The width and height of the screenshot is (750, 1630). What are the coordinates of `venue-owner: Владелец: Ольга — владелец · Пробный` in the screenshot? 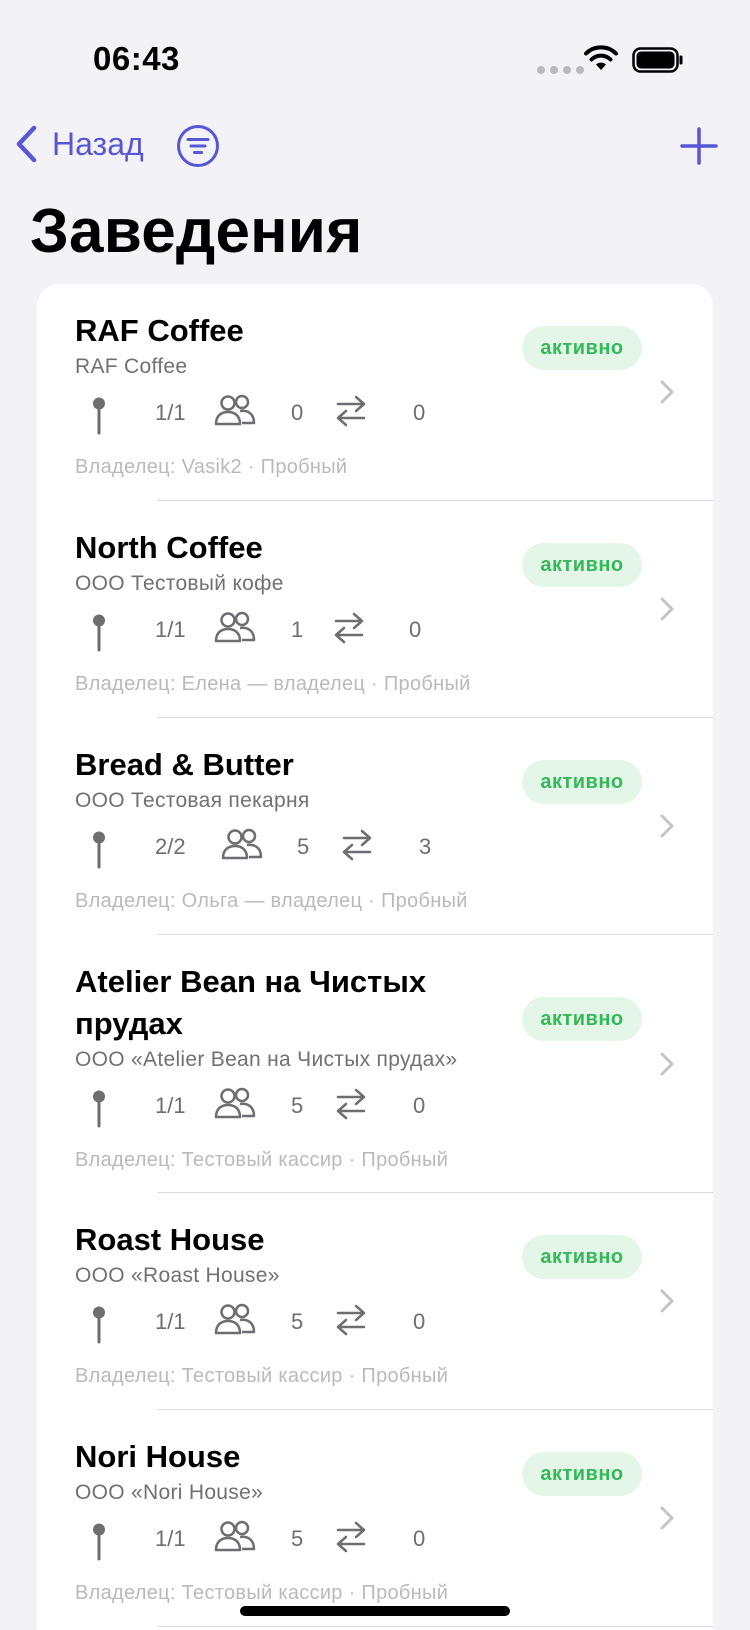 It's located at (271, 901).